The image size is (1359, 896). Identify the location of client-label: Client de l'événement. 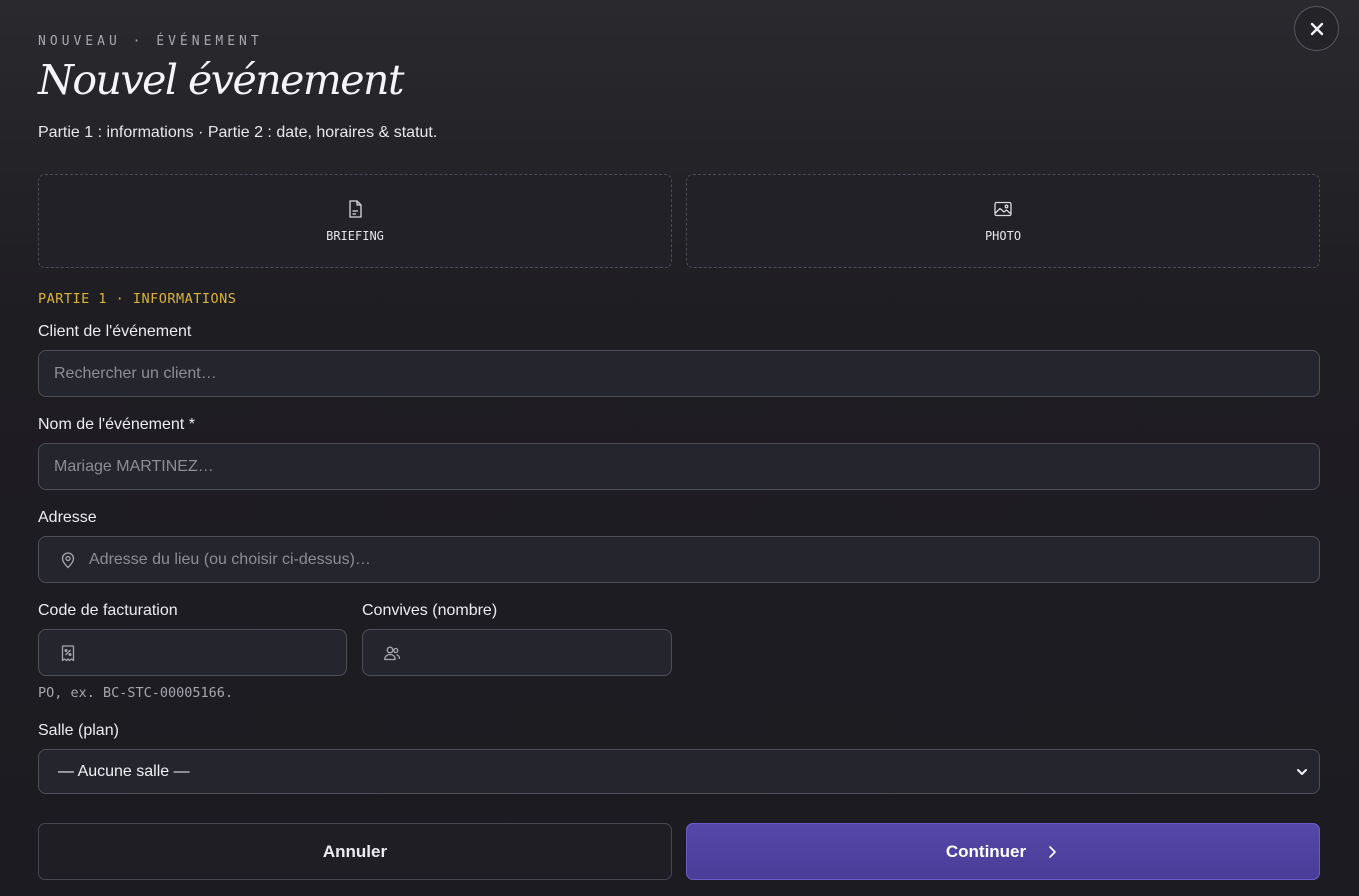
(115, 331).